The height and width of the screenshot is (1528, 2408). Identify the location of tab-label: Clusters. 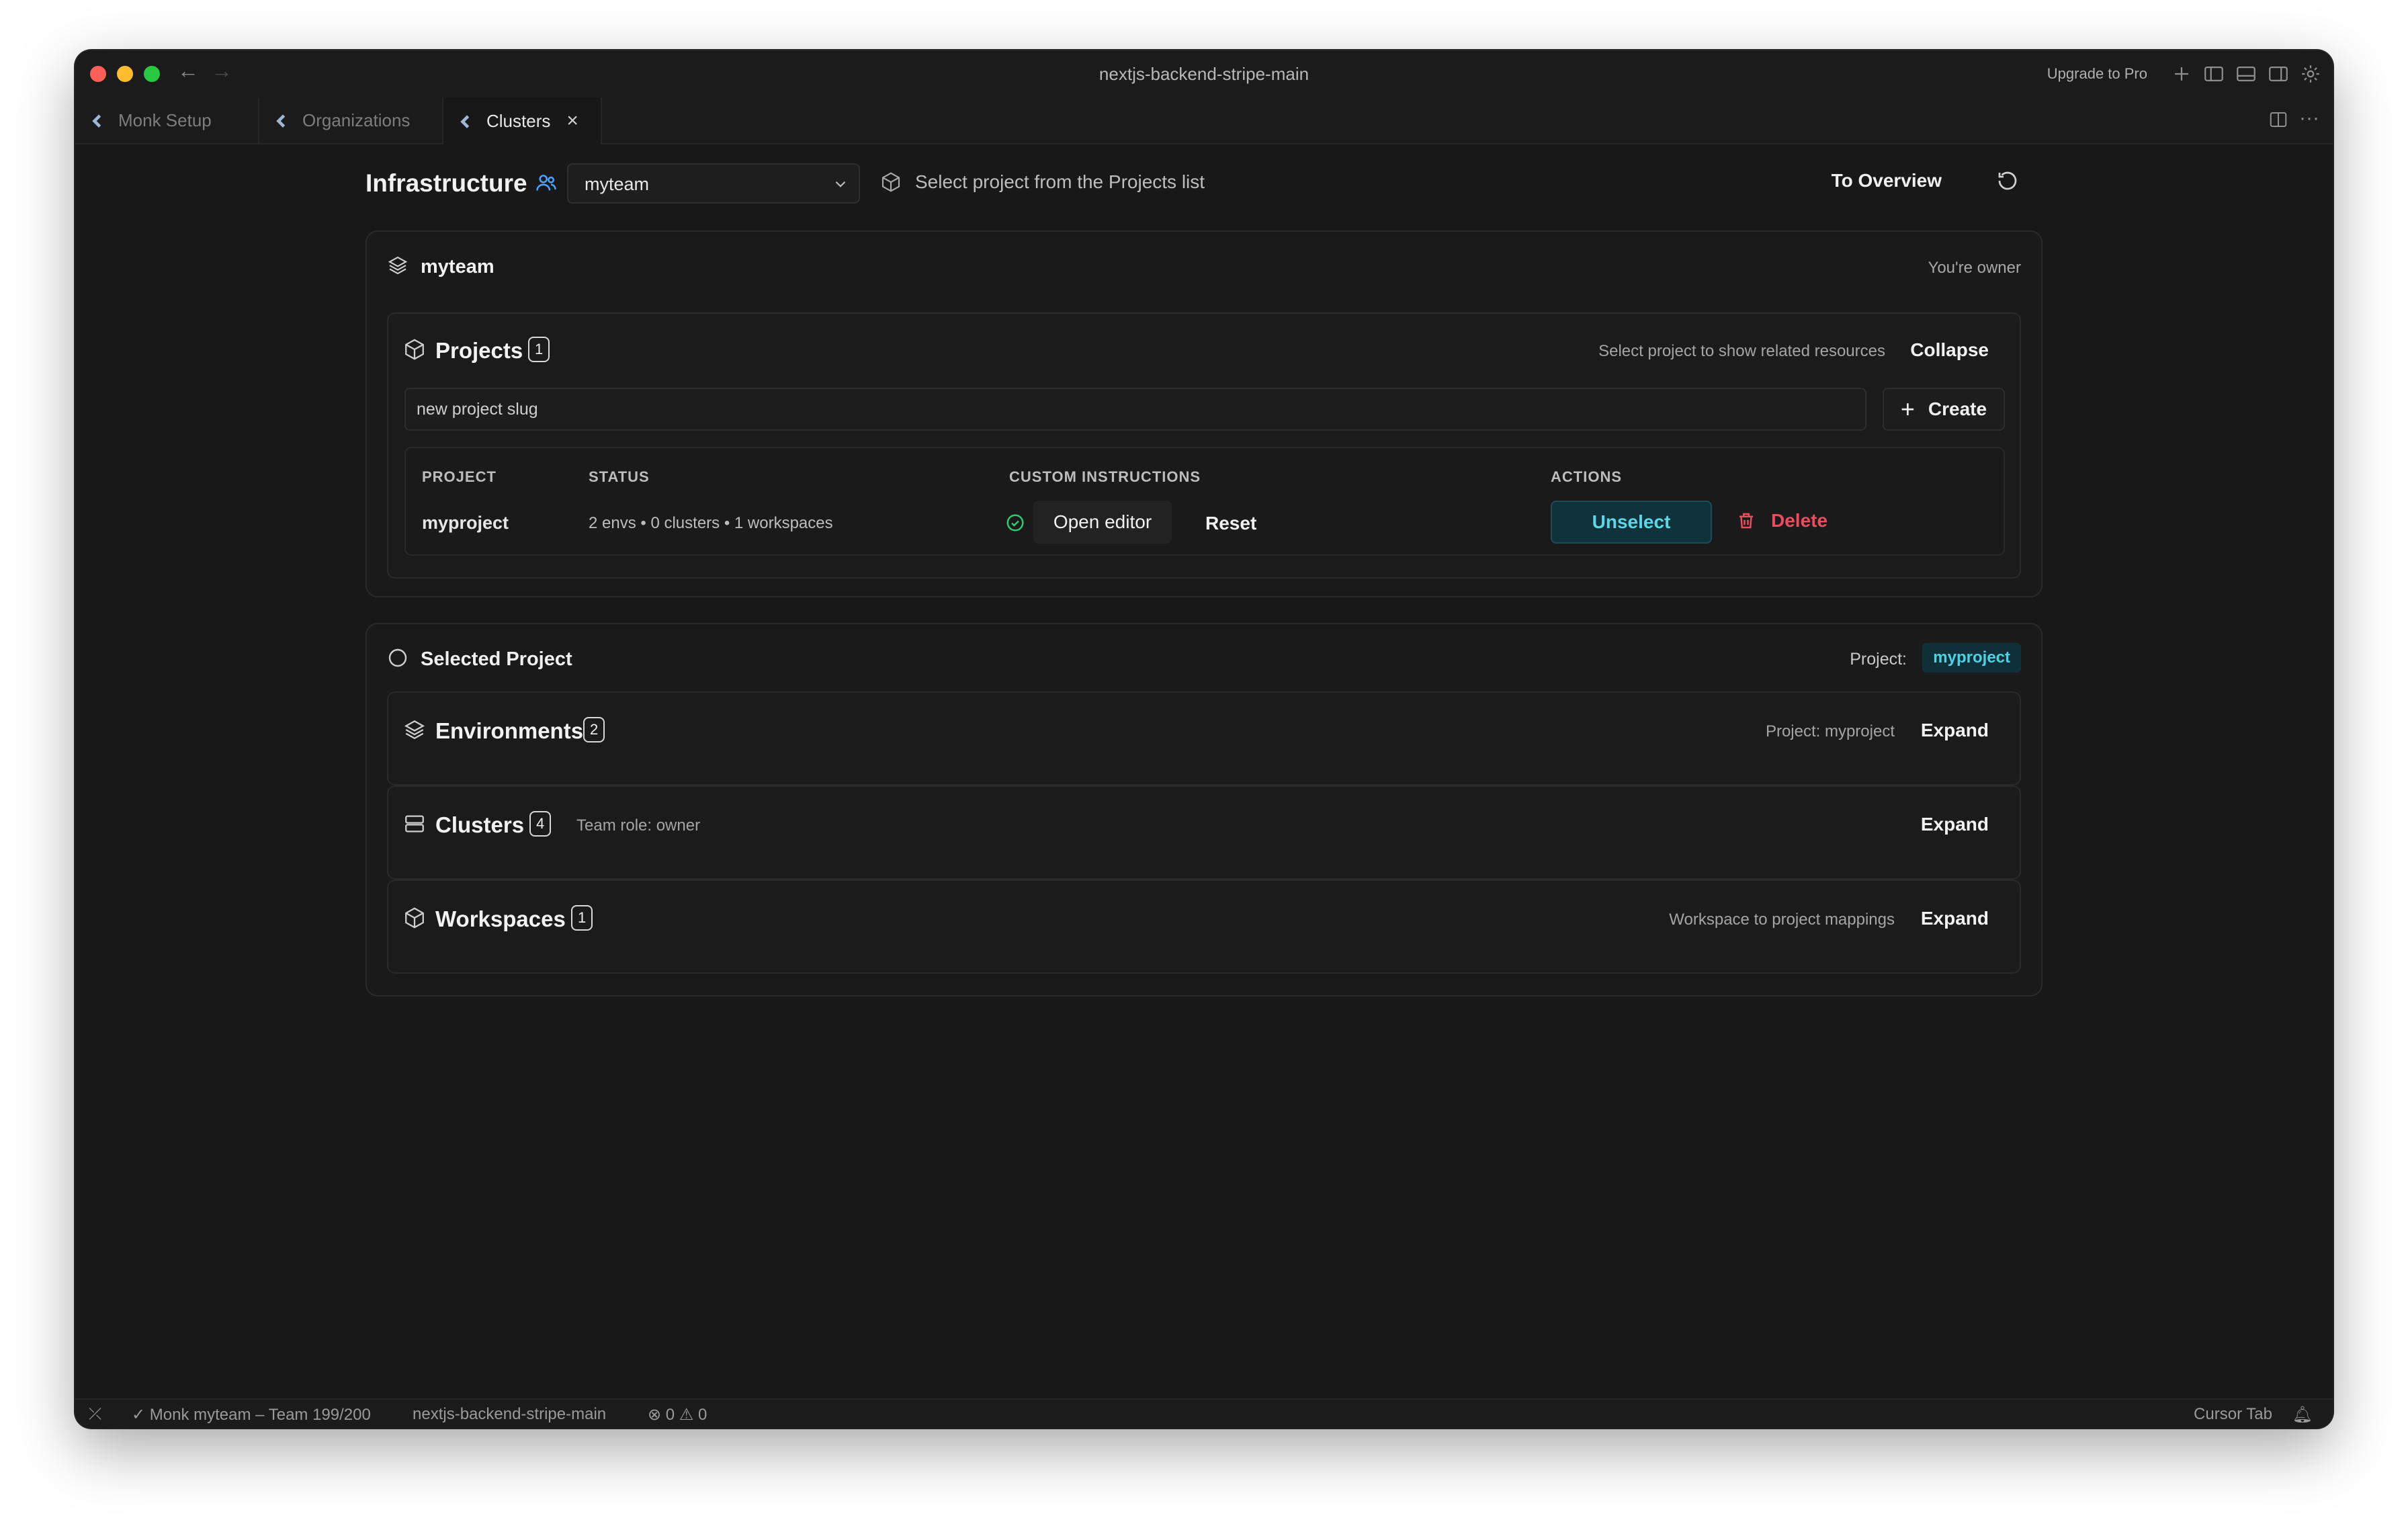
(518, 121).